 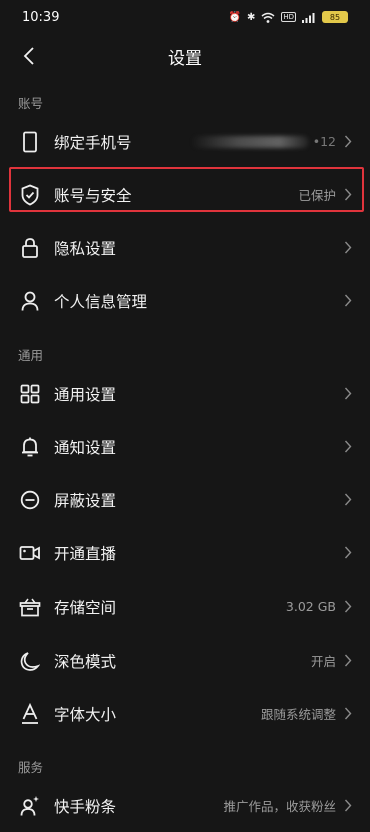 What do you see at coordinates (268, 17) in the screenshot?
I see `wifi-icon` at bounding box center [268, 17].